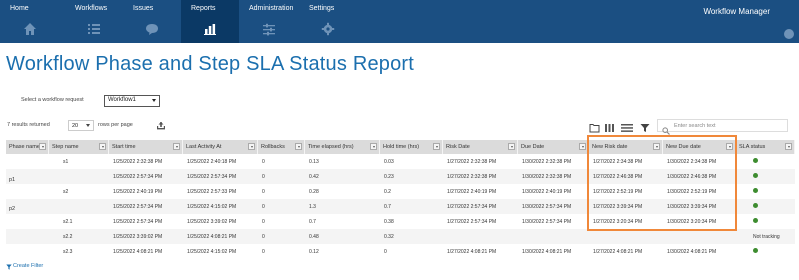  Describe the element at coordinates (389, 162) in the screenshot. I see `table-cell: 0.03` at that location.